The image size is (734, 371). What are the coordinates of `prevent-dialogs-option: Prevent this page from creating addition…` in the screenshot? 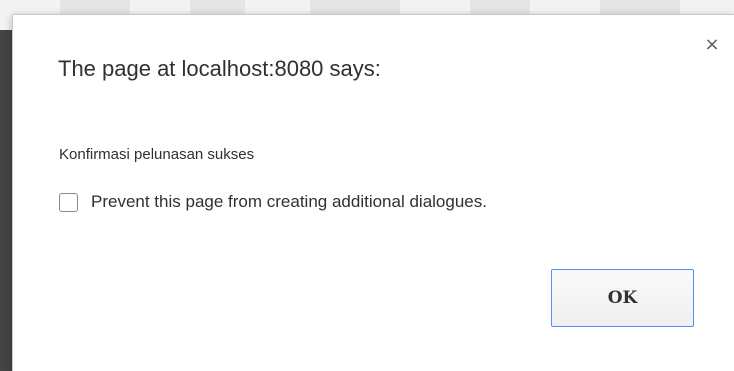 It's located at (273, 202).